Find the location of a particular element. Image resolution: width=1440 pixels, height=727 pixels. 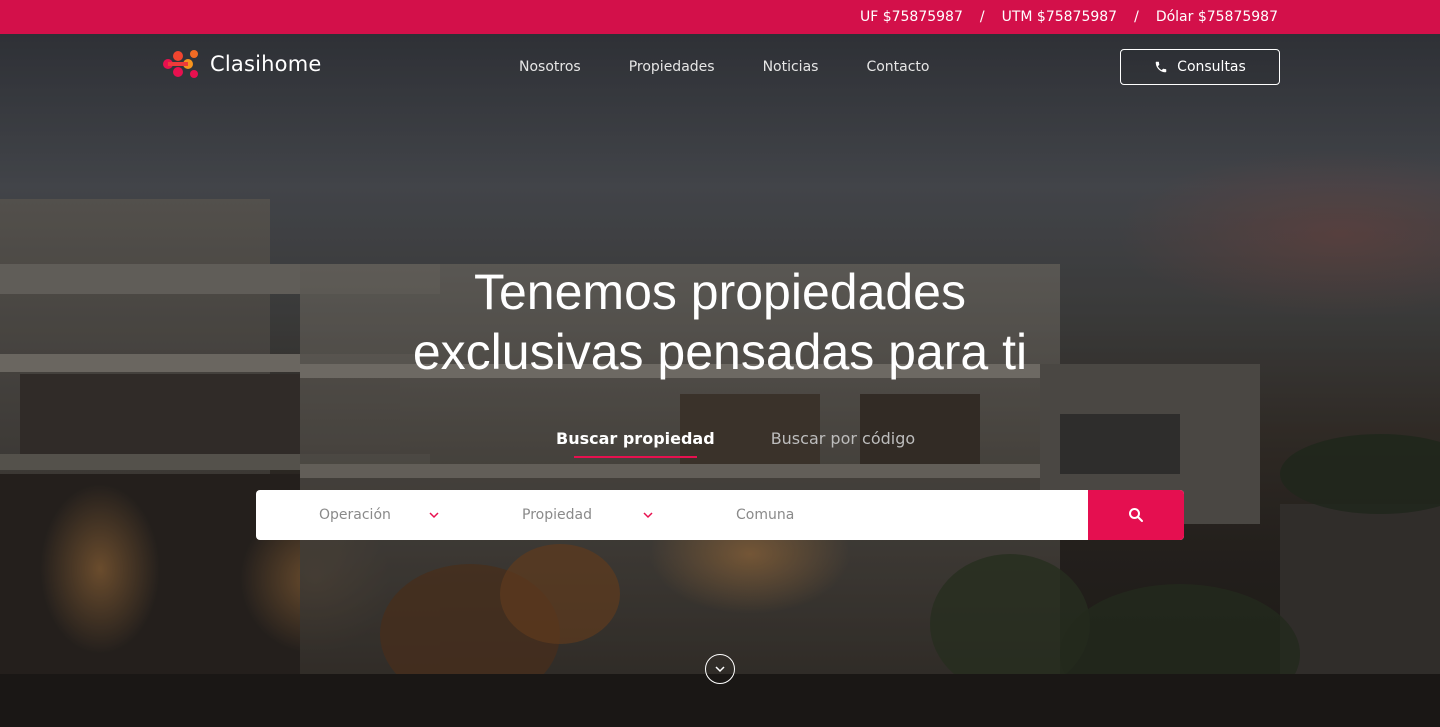

scroll-down-button is located at coordinates (720, 669).